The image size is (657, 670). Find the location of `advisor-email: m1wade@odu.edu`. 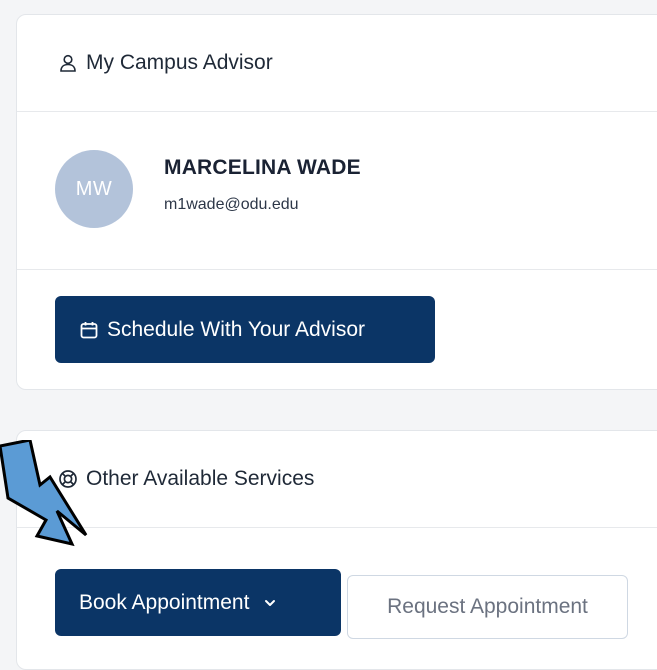

advisor-email: m1wade@odu.edu is located at coordinates (231, 205).